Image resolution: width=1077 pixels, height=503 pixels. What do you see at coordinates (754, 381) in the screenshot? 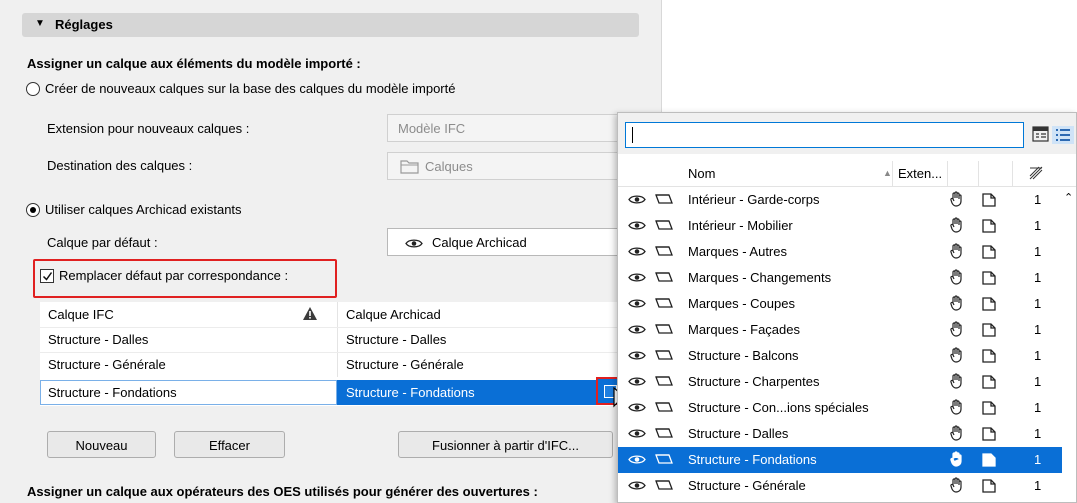
I see `layer-name: Structure - Charpentes` at bounding box center [754, 381].